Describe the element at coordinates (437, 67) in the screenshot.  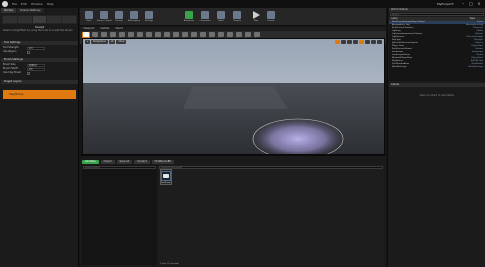
I see `list-item: WorldSettings WorldSettings` at that location.